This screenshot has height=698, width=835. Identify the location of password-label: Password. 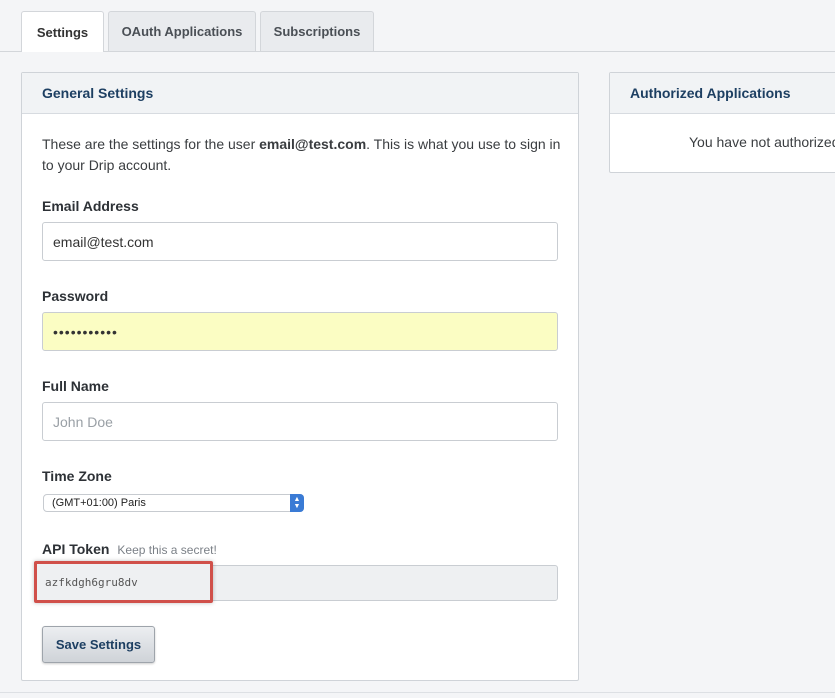
(75, 296).